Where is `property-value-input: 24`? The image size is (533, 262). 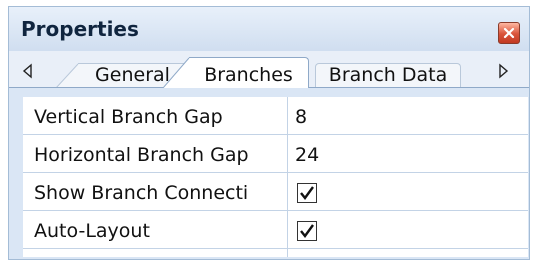
property-value-input: 24 is located at coordinates (307, 155).